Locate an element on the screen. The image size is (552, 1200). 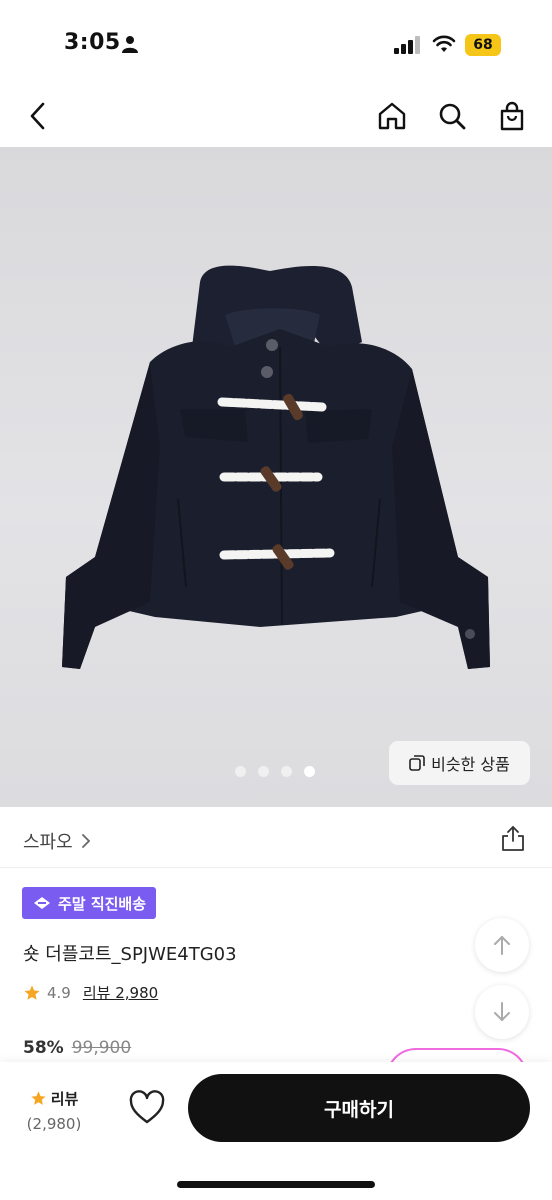
gallery-page-indicator is located at coordinates (275, 771).